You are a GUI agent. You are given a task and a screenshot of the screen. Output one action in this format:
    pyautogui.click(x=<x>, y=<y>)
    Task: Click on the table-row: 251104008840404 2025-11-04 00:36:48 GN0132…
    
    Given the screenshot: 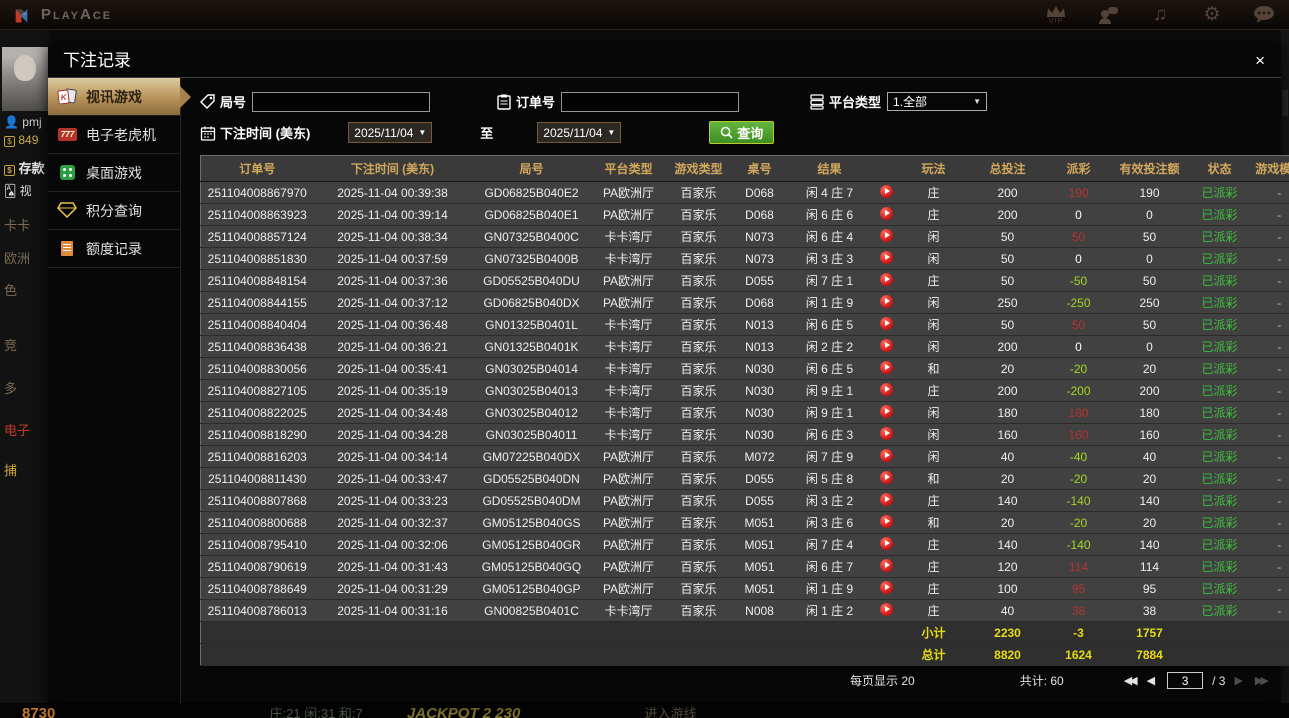 What is the action you would take?
    pyautogui.click(x=744, y=324)
    